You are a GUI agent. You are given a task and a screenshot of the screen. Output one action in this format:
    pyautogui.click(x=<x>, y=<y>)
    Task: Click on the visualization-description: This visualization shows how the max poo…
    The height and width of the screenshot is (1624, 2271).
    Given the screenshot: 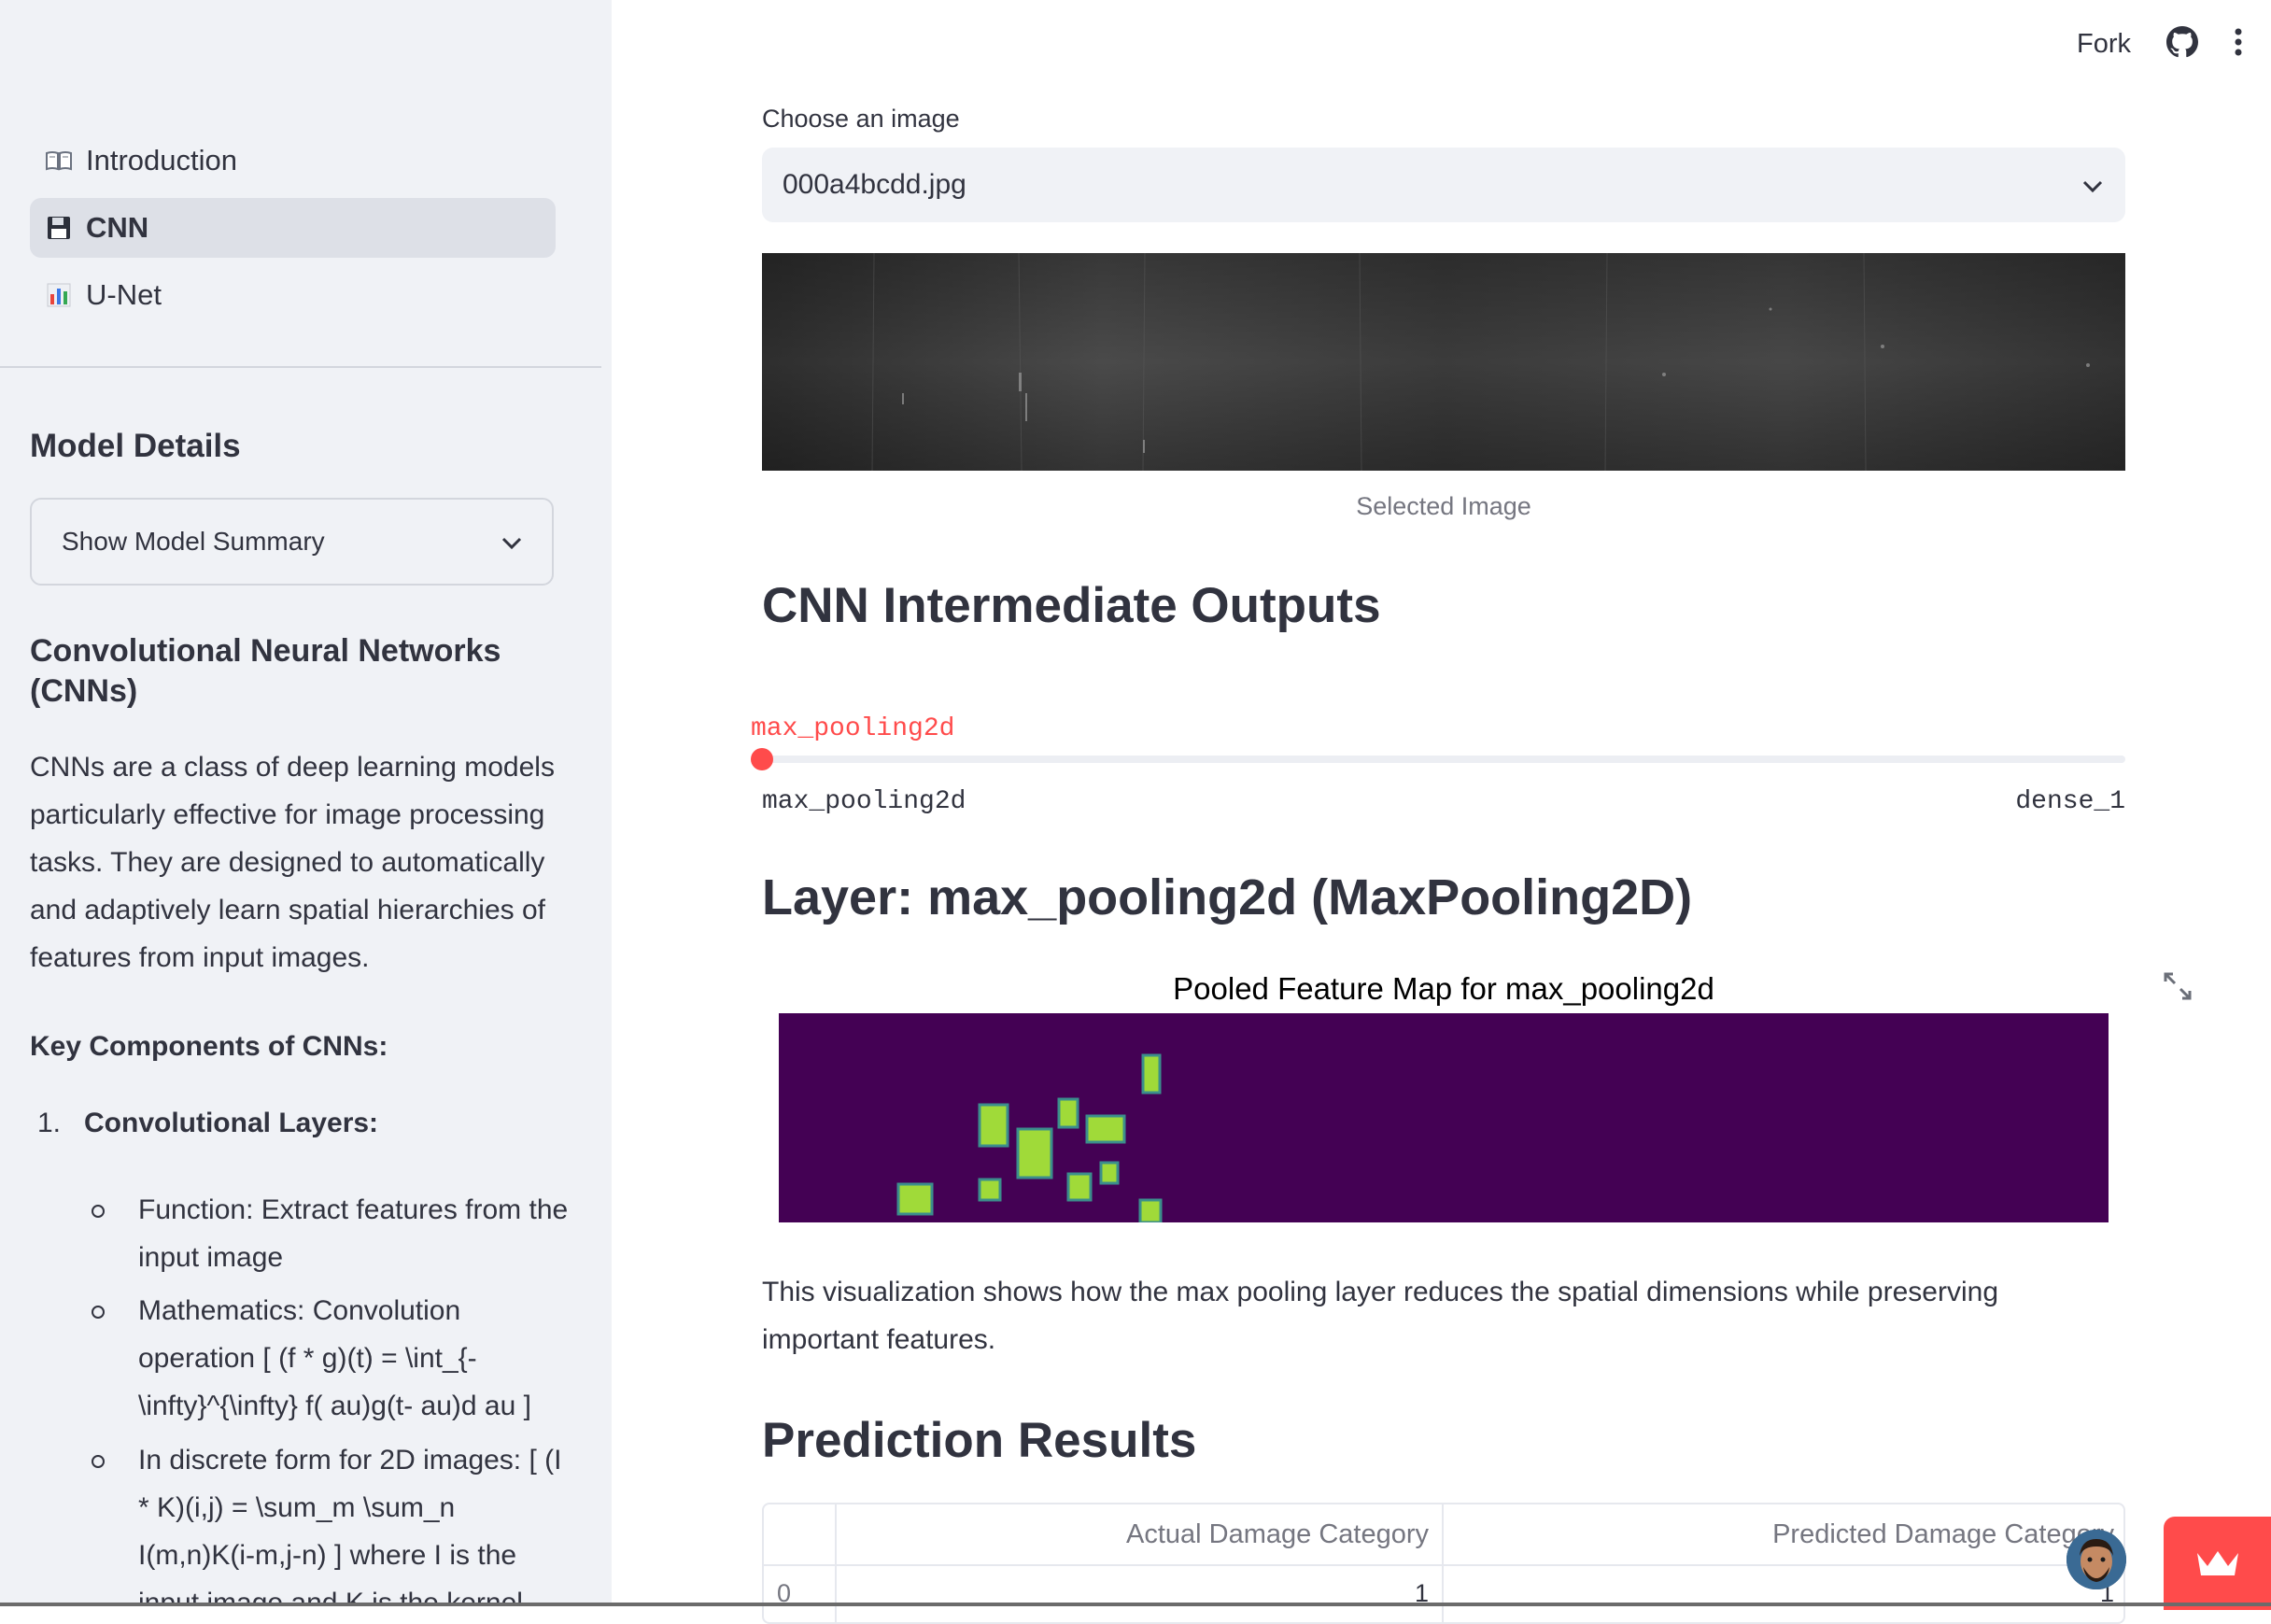 What is the action you would take?
    pyautogui.click(x=1380, y=1316)
    